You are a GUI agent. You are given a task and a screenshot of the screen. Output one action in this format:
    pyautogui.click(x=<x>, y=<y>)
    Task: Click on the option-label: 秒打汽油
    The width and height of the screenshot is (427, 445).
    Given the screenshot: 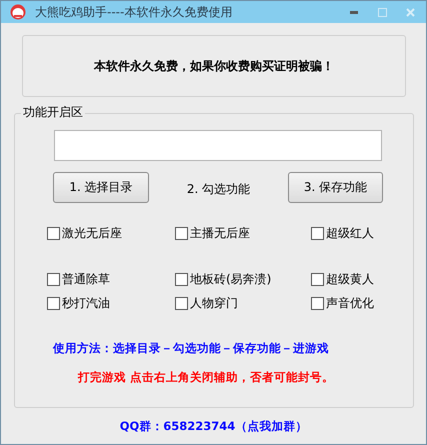 What is the action you would take?
    pyautogui.click(x=86, y=303)
    